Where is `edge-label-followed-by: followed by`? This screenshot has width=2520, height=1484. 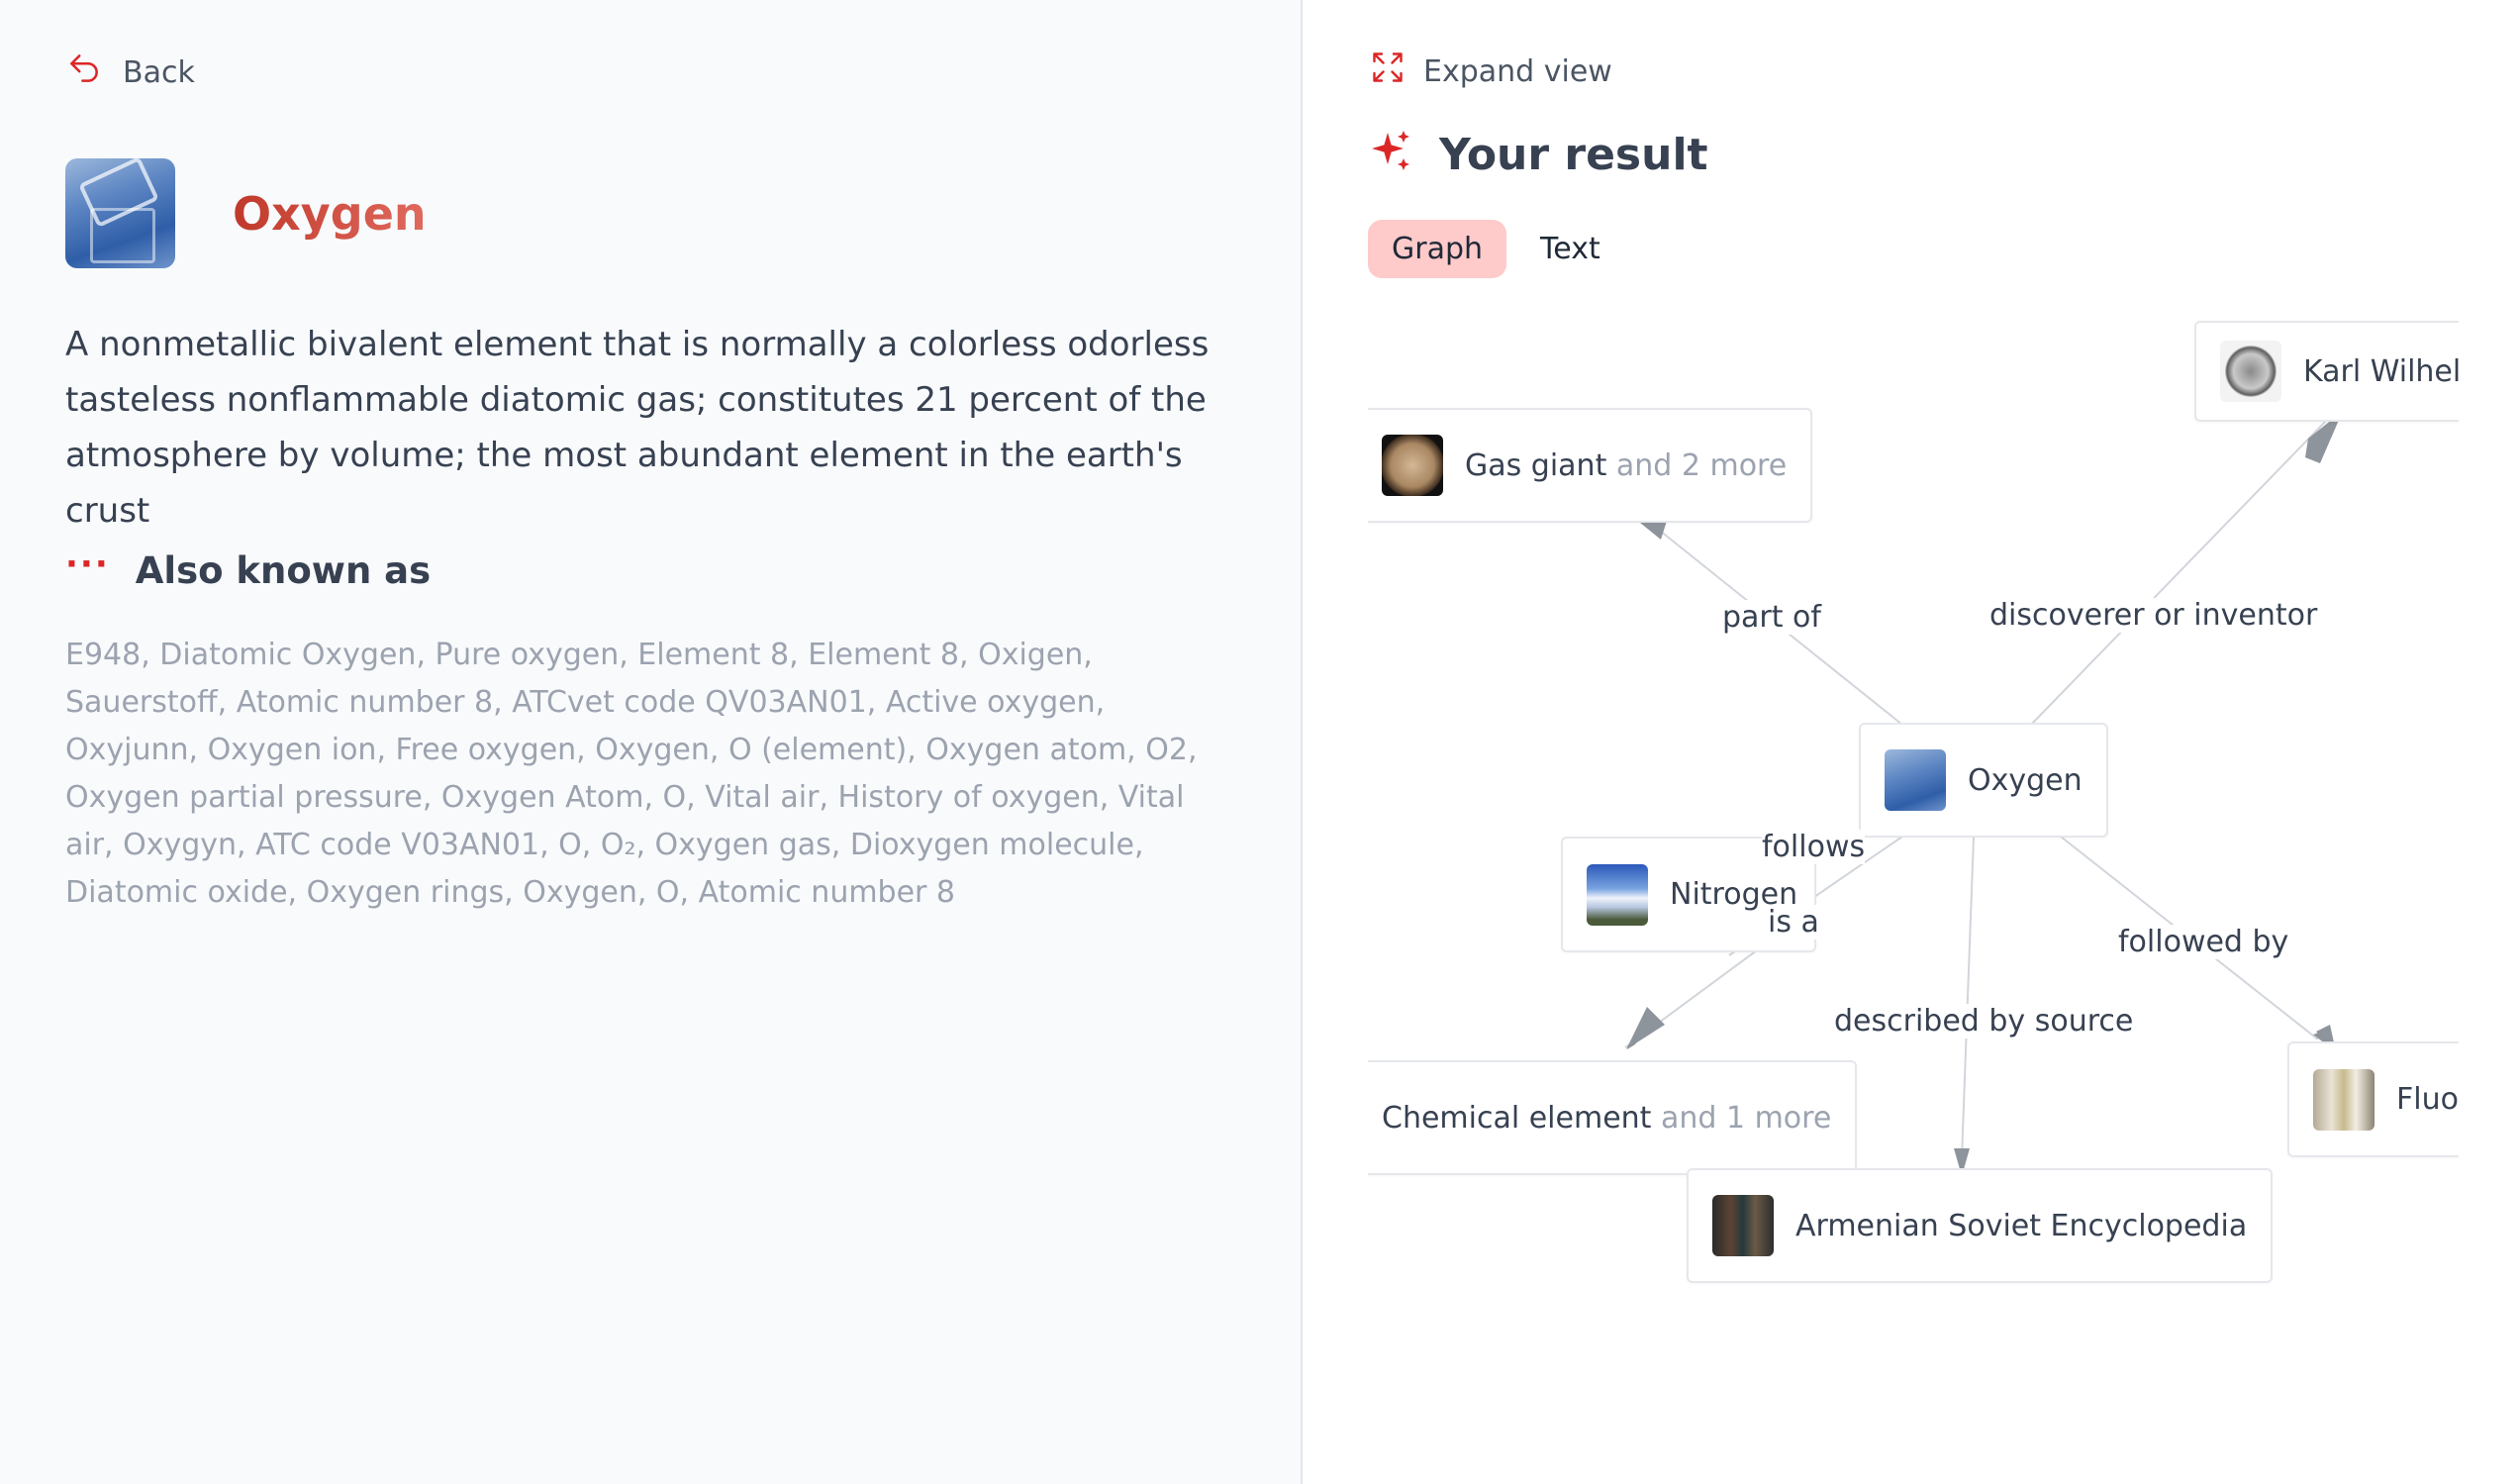 edge-label-followed-by: followed by is located at coordinates (2203, 942).